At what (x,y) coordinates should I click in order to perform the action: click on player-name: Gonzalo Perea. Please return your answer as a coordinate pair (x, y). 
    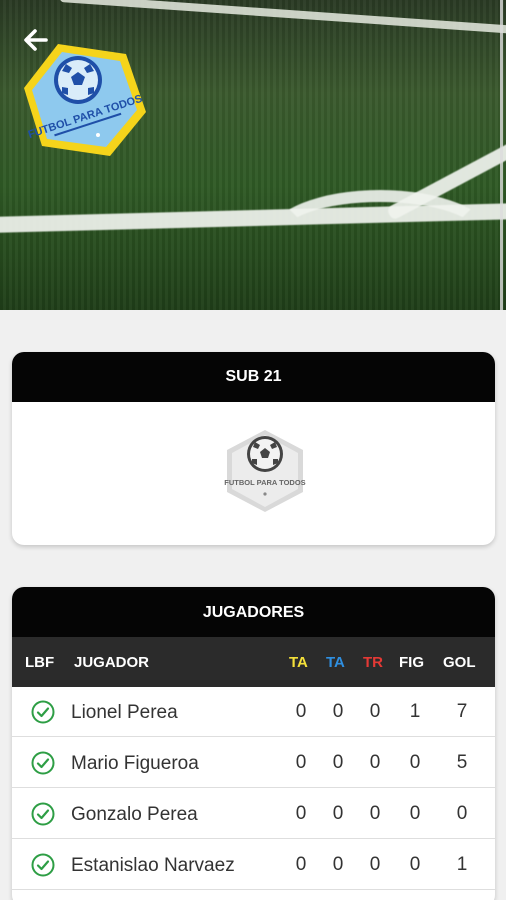
    Looking at the image, I should click on (134, 814).